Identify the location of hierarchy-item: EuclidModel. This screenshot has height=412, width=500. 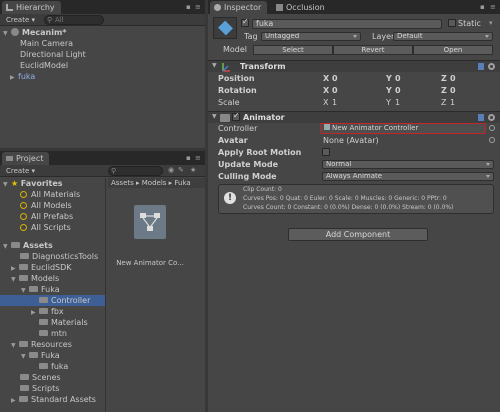
(44, 65).